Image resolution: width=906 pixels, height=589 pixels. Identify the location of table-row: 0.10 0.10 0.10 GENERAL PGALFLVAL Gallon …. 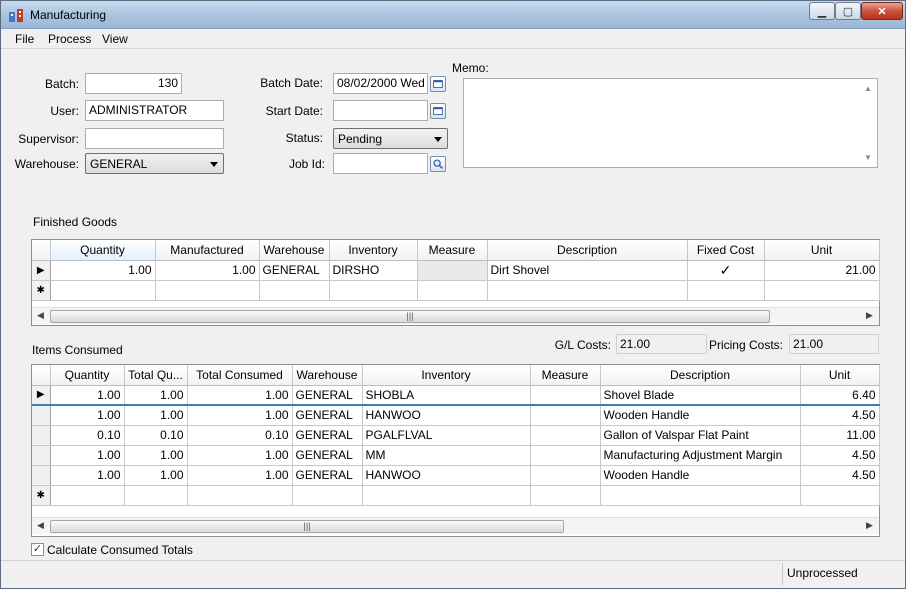
(456, 435).